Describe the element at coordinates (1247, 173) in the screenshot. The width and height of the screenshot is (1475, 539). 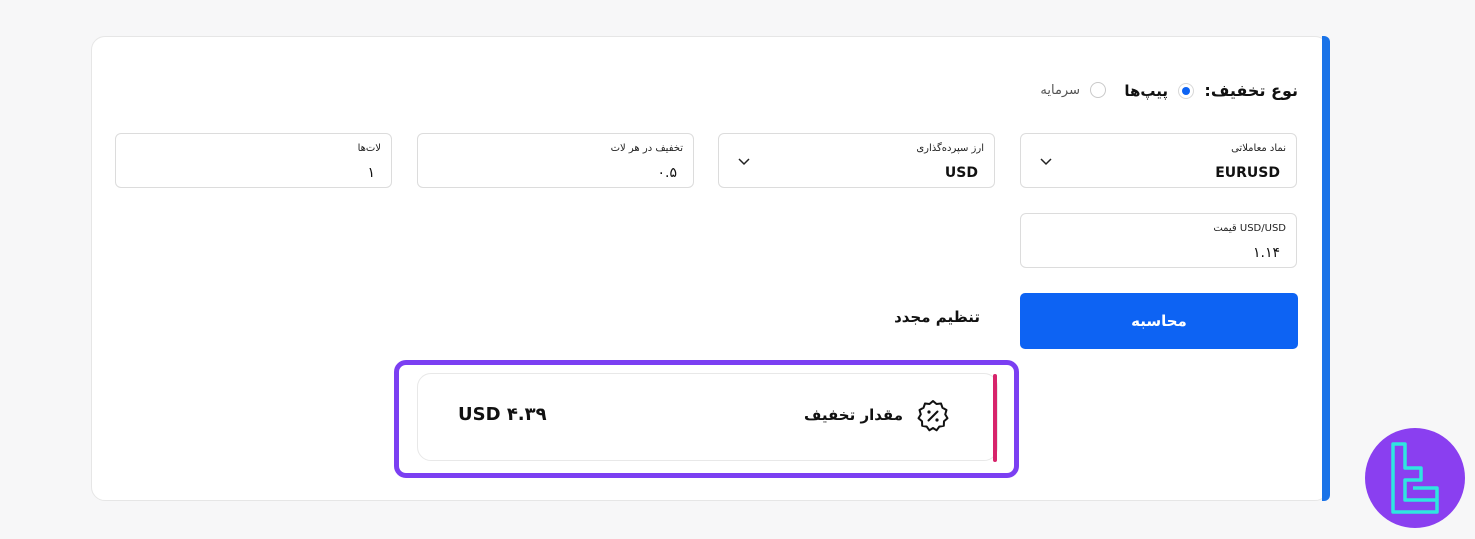
I see `symbol-value: EURUSD` at that location.